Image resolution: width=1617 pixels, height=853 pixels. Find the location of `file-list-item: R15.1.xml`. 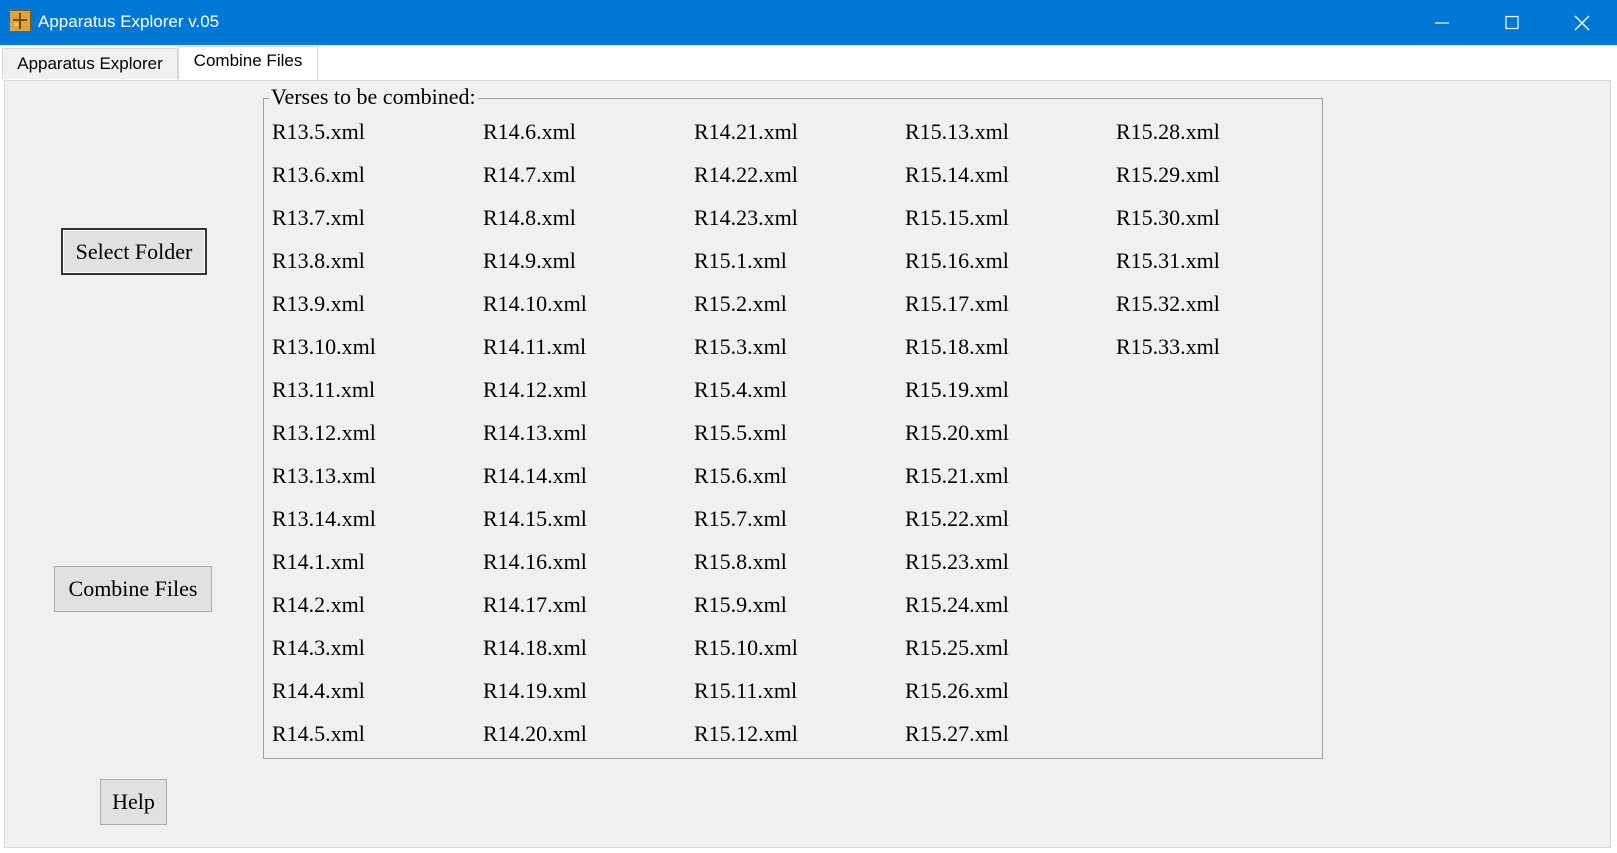

file-list-item: R15.1.xml is located at coordinates (740, 260).